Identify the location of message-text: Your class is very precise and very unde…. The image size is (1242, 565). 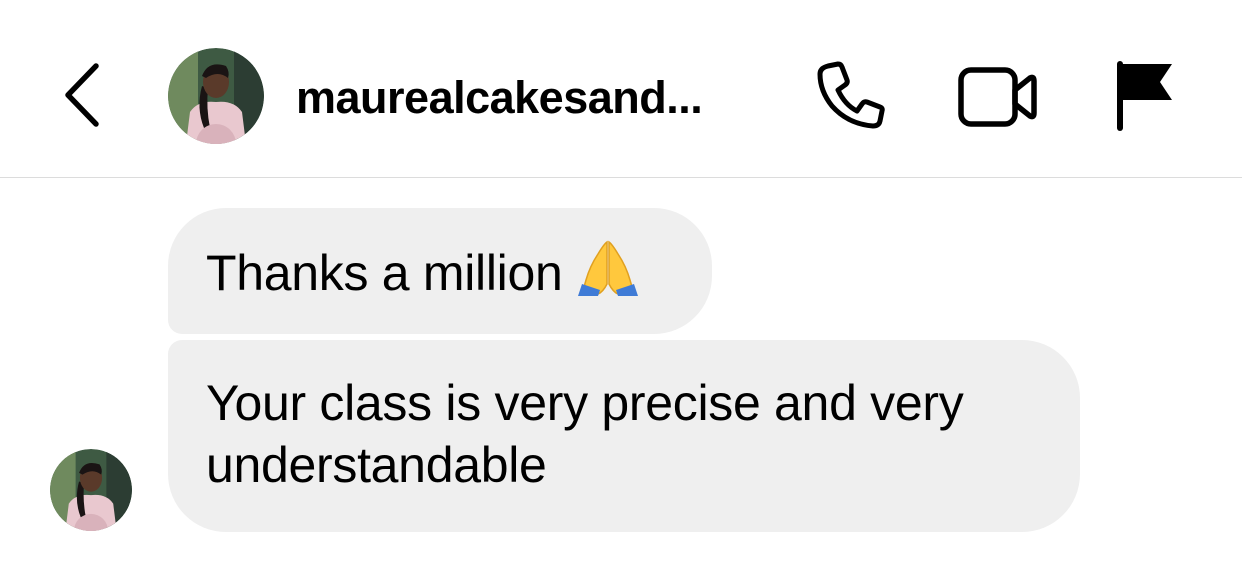
(585, 434).